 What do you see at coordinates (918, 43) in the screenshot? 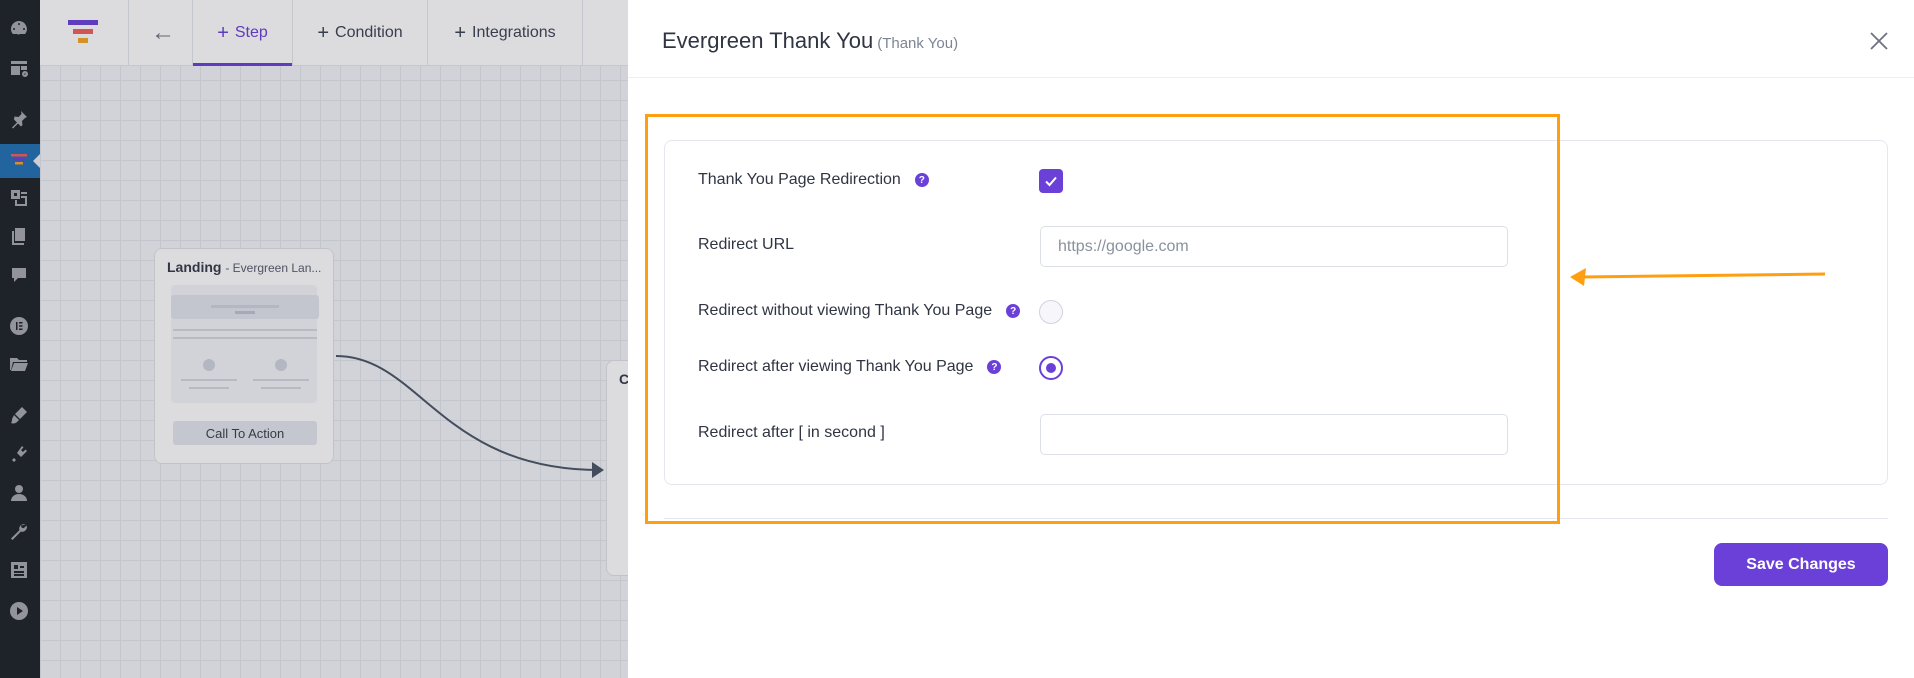
I see `panel-subtitle: (Thank You)` at bounding box center [918, 43].